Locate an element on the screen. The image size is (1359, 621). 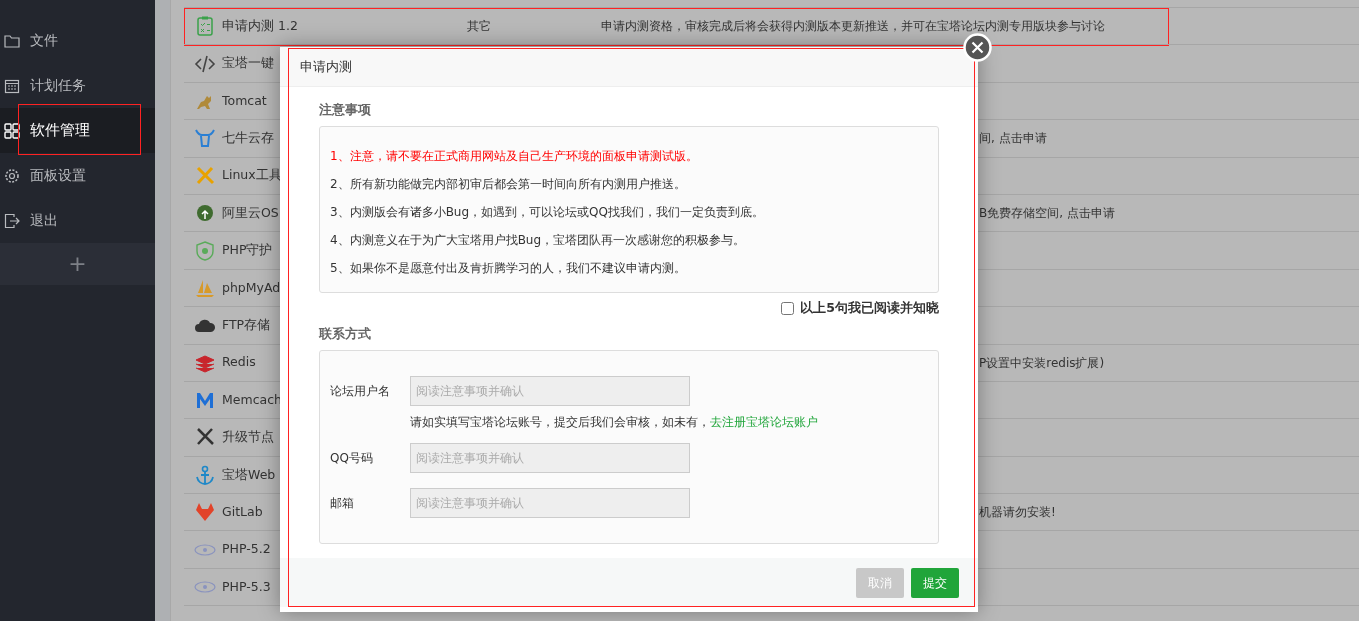
sidebar-item: 退出 is located at coordinates (77, 220).